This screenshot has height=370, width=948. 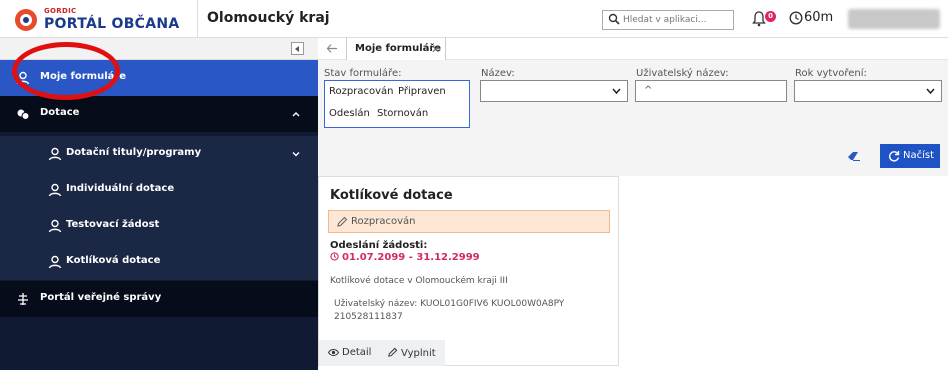 I want to click on sidebar-item-label: Portál veřejné správy, so click(x=101, y=297).